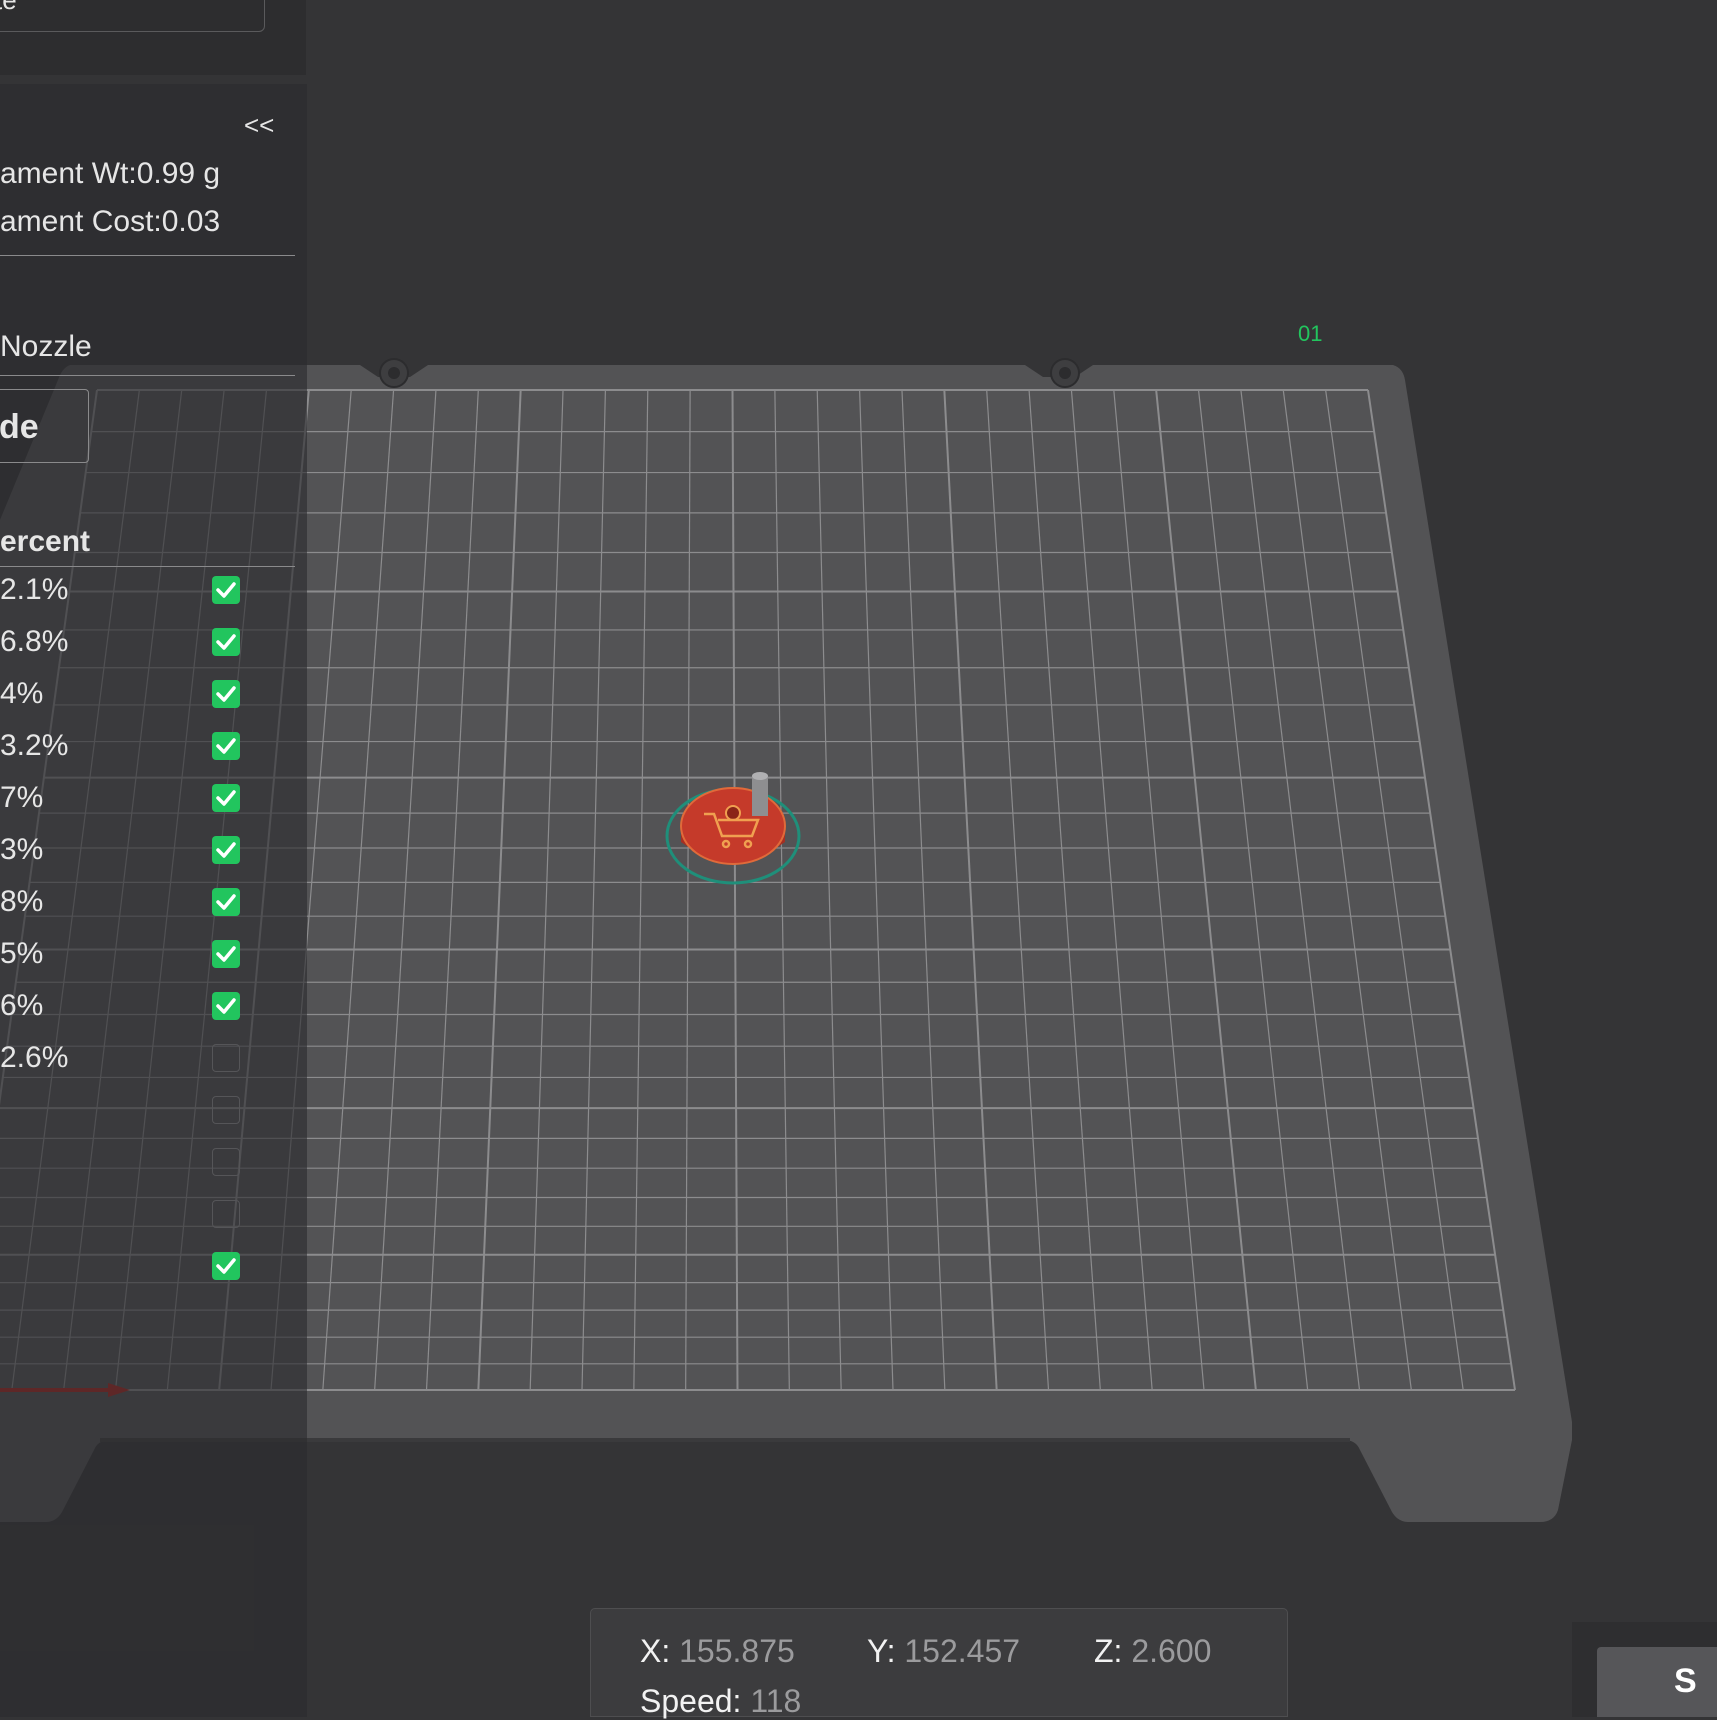  What do you see at coordinates (150, 1058) in the screenshot?
I see `list-item: 2.6%` at bounding box center [150, 1058].